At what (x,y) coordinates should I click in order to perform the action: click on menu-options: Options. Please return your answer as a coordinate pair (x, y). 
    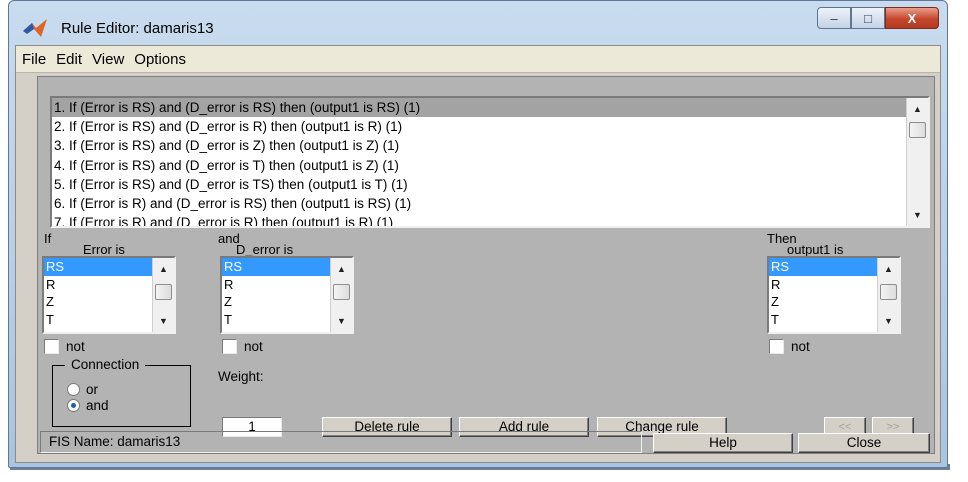
    Looking at the image, I should click on (160, 59).